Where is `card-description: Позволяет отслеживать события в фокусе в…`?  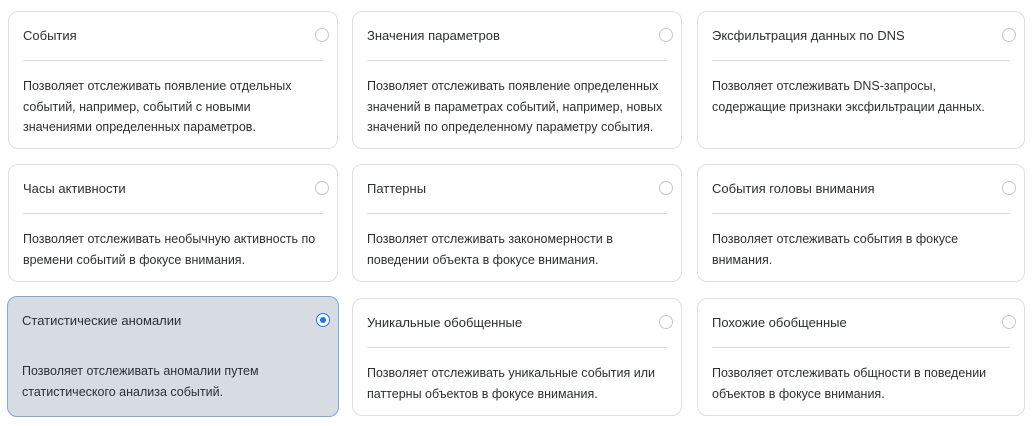
card-description: Позволяет отслеживать события в фокусе в… is located at coordinates (835, 249).